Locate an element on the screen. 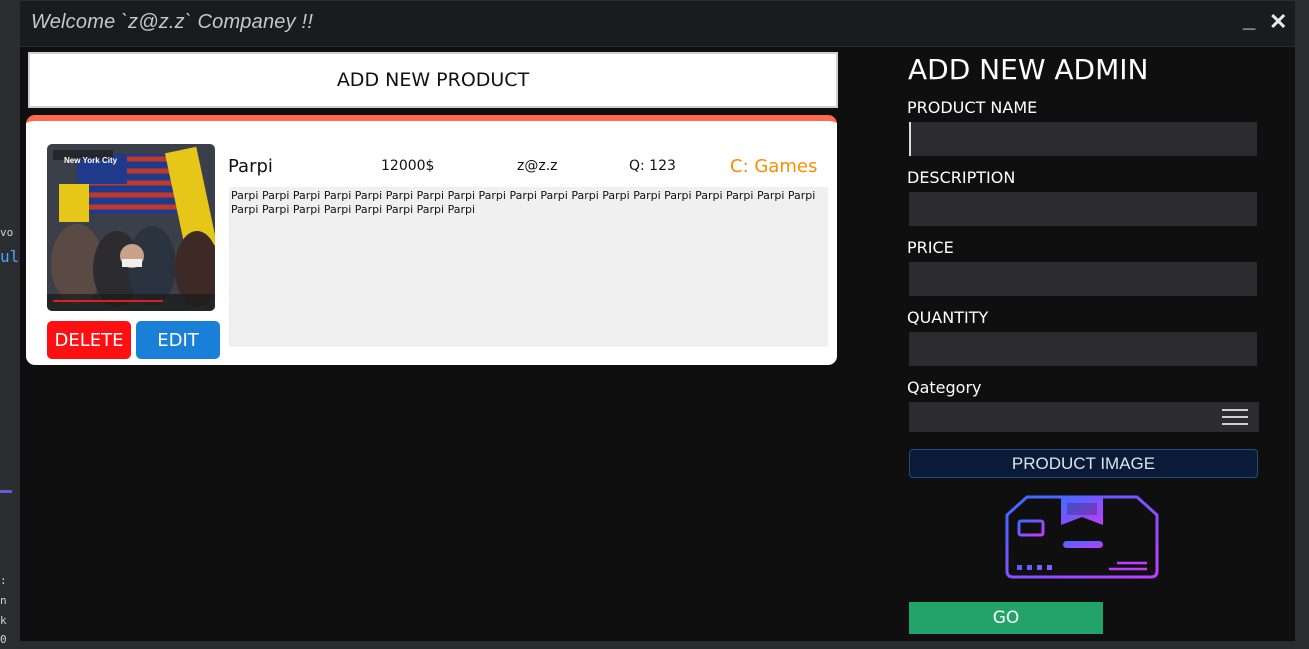 Image resolution: width=1309 pixels, height=649 pixels. background-text-fragment: vo is located at coordinates (7, 232).